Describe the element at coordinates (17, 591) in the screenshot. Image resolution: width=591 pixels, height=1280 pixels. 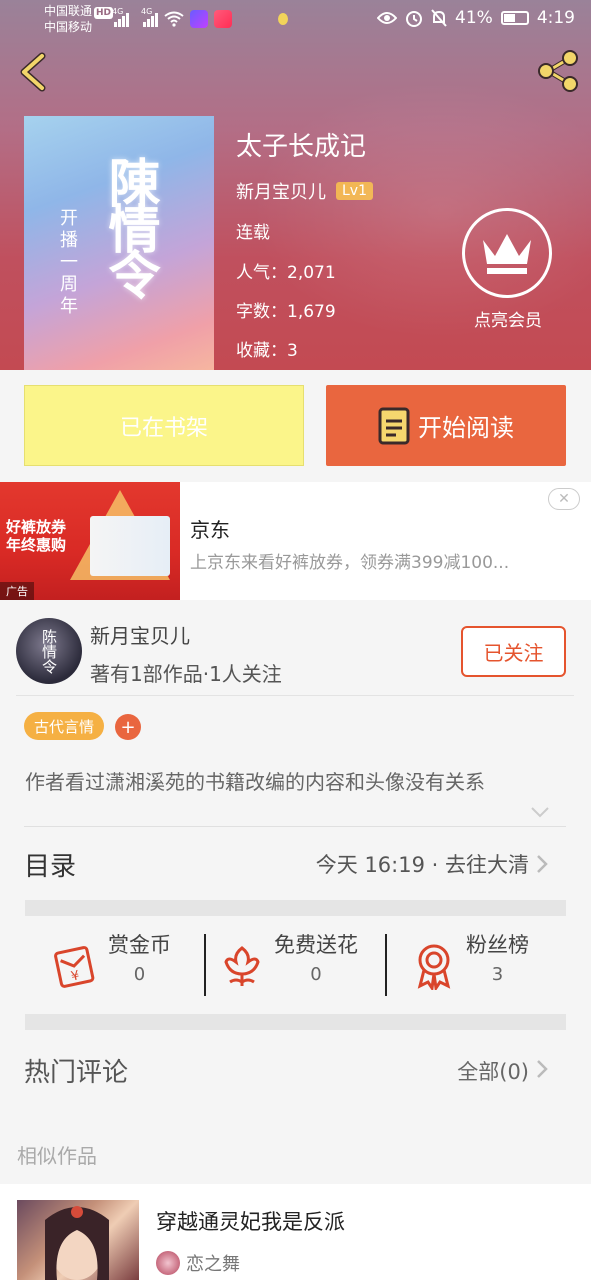
I see `ad-badge: 广告` at that location.